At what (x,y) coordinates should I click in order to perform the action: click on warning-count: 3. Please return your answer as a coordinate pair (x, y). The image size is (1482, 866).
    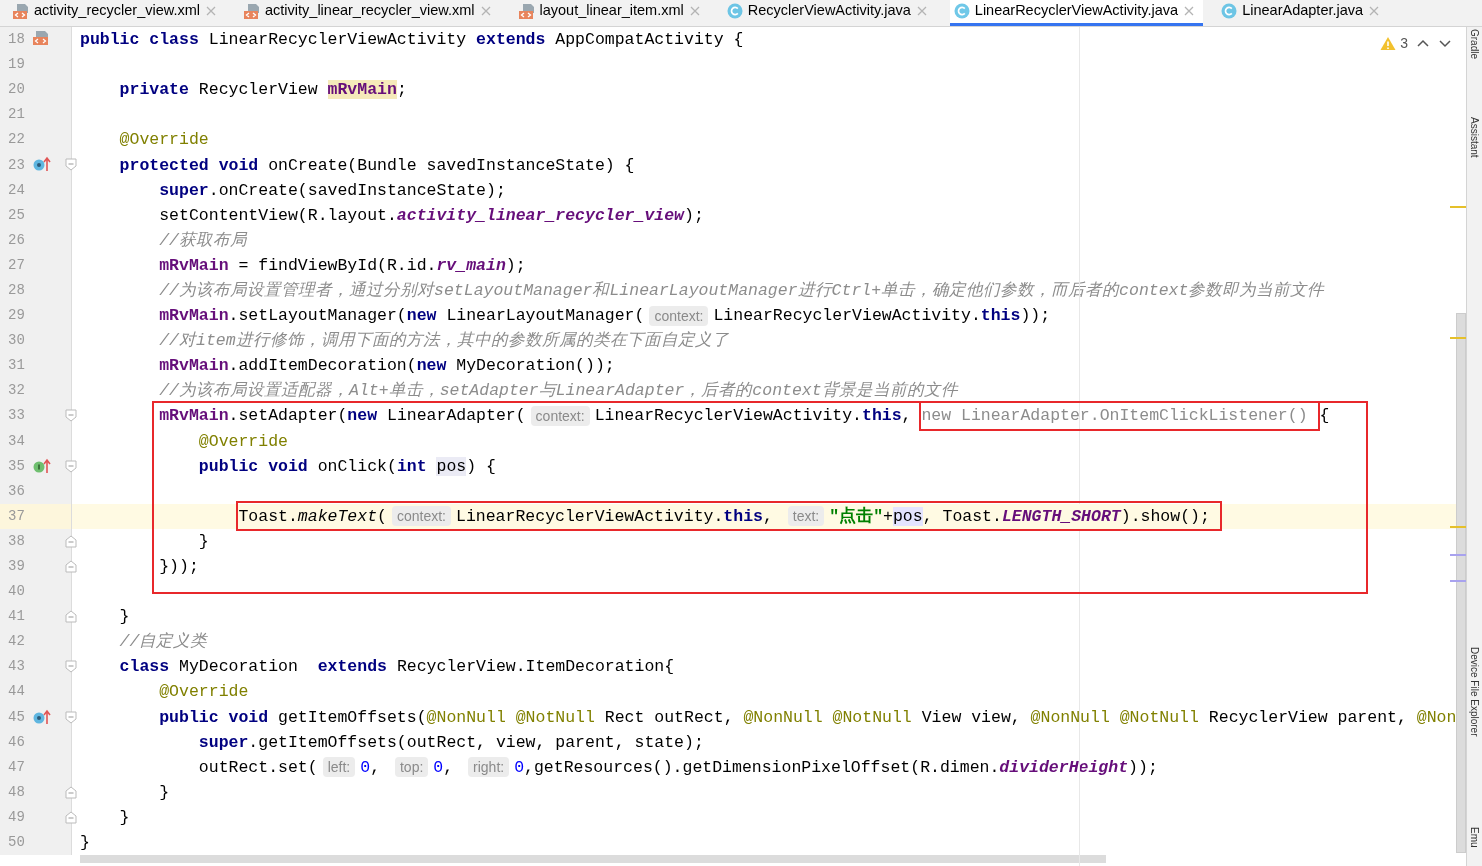
    Looking at the image, I should click on (1394, 43).